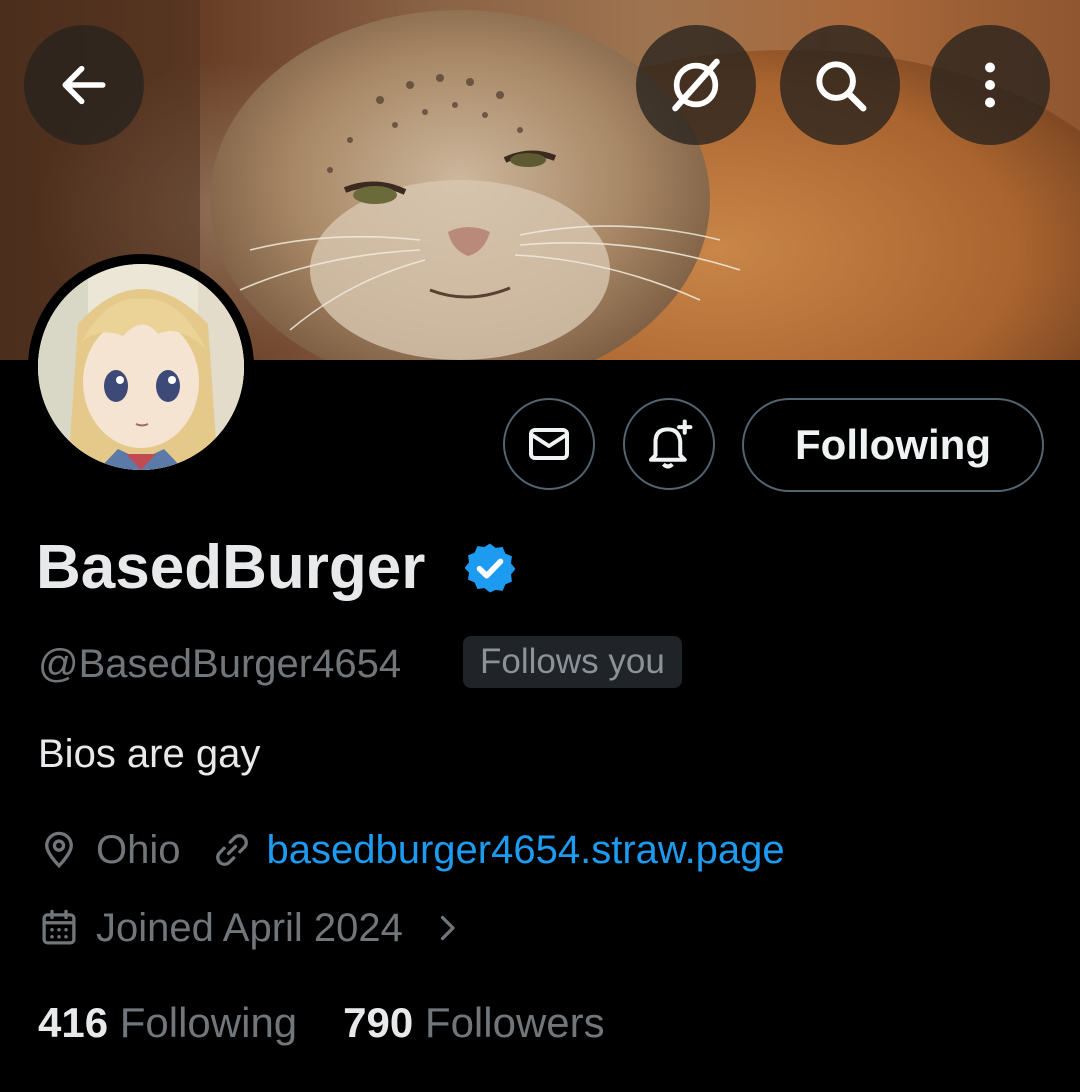  What do you see at coordinates (73, 1022) in the screenshot?
I see `following-count: 416` at bounding box center [73, 1022].